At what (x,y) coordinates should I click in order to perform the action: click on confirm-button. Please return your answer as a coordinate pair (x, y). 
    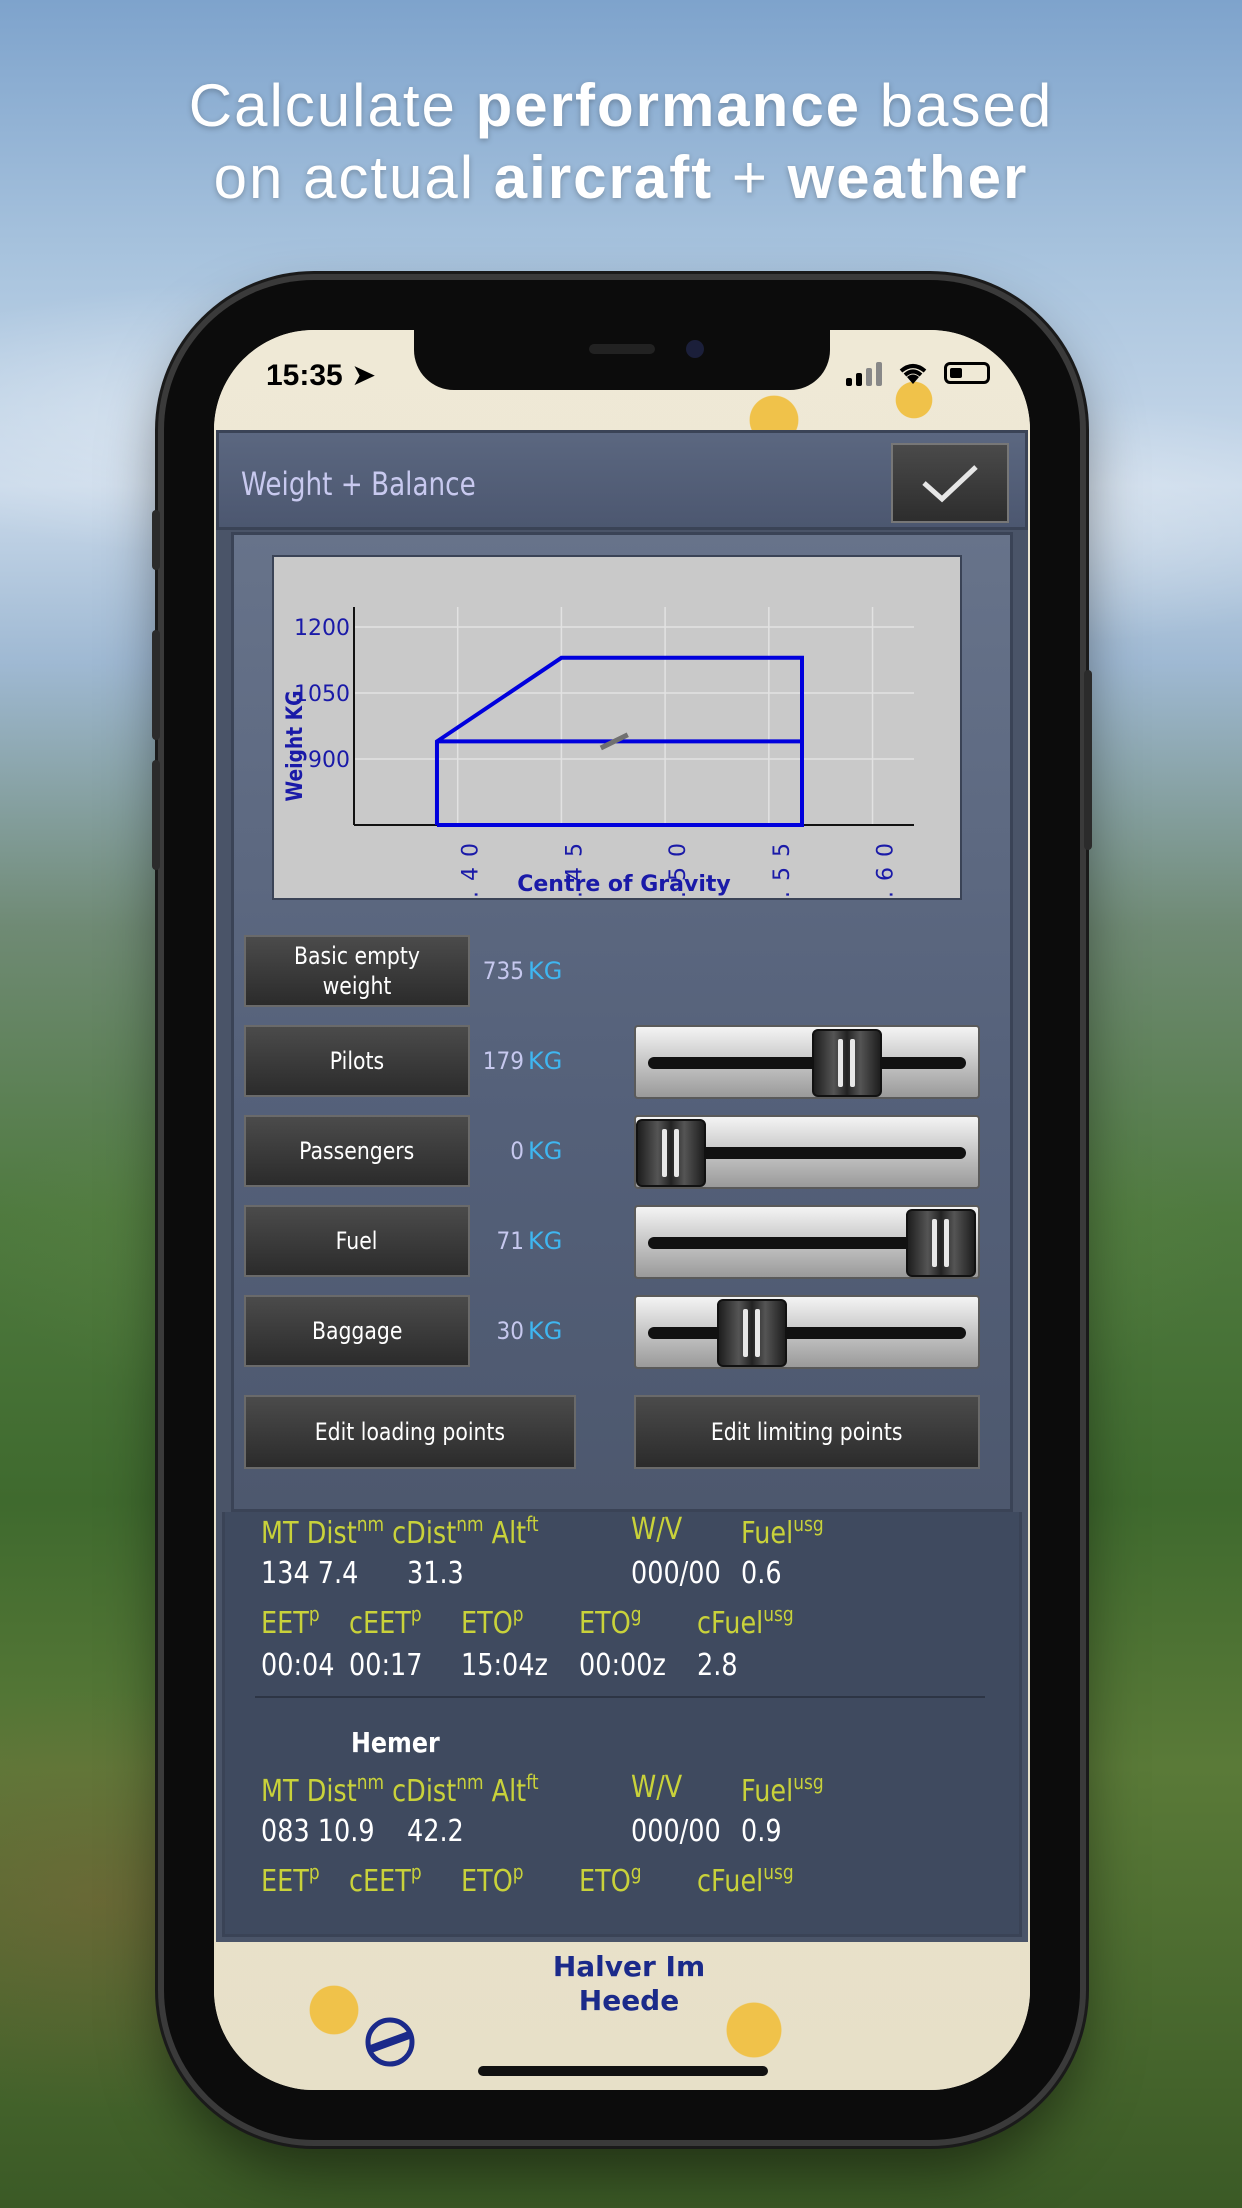
    Looking at the image, I should click on (950, 483).